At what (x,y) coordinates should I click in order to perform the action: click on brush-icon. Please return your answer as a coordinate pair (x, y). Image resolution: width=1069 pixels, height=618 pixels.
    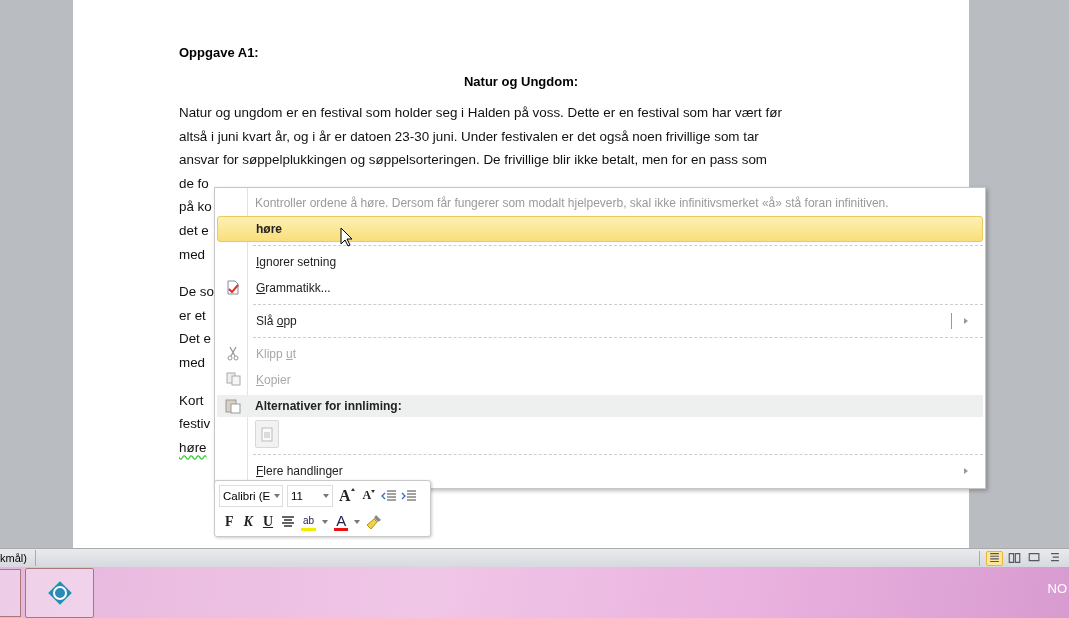
    Looking at the image, I should click on (374, 521).